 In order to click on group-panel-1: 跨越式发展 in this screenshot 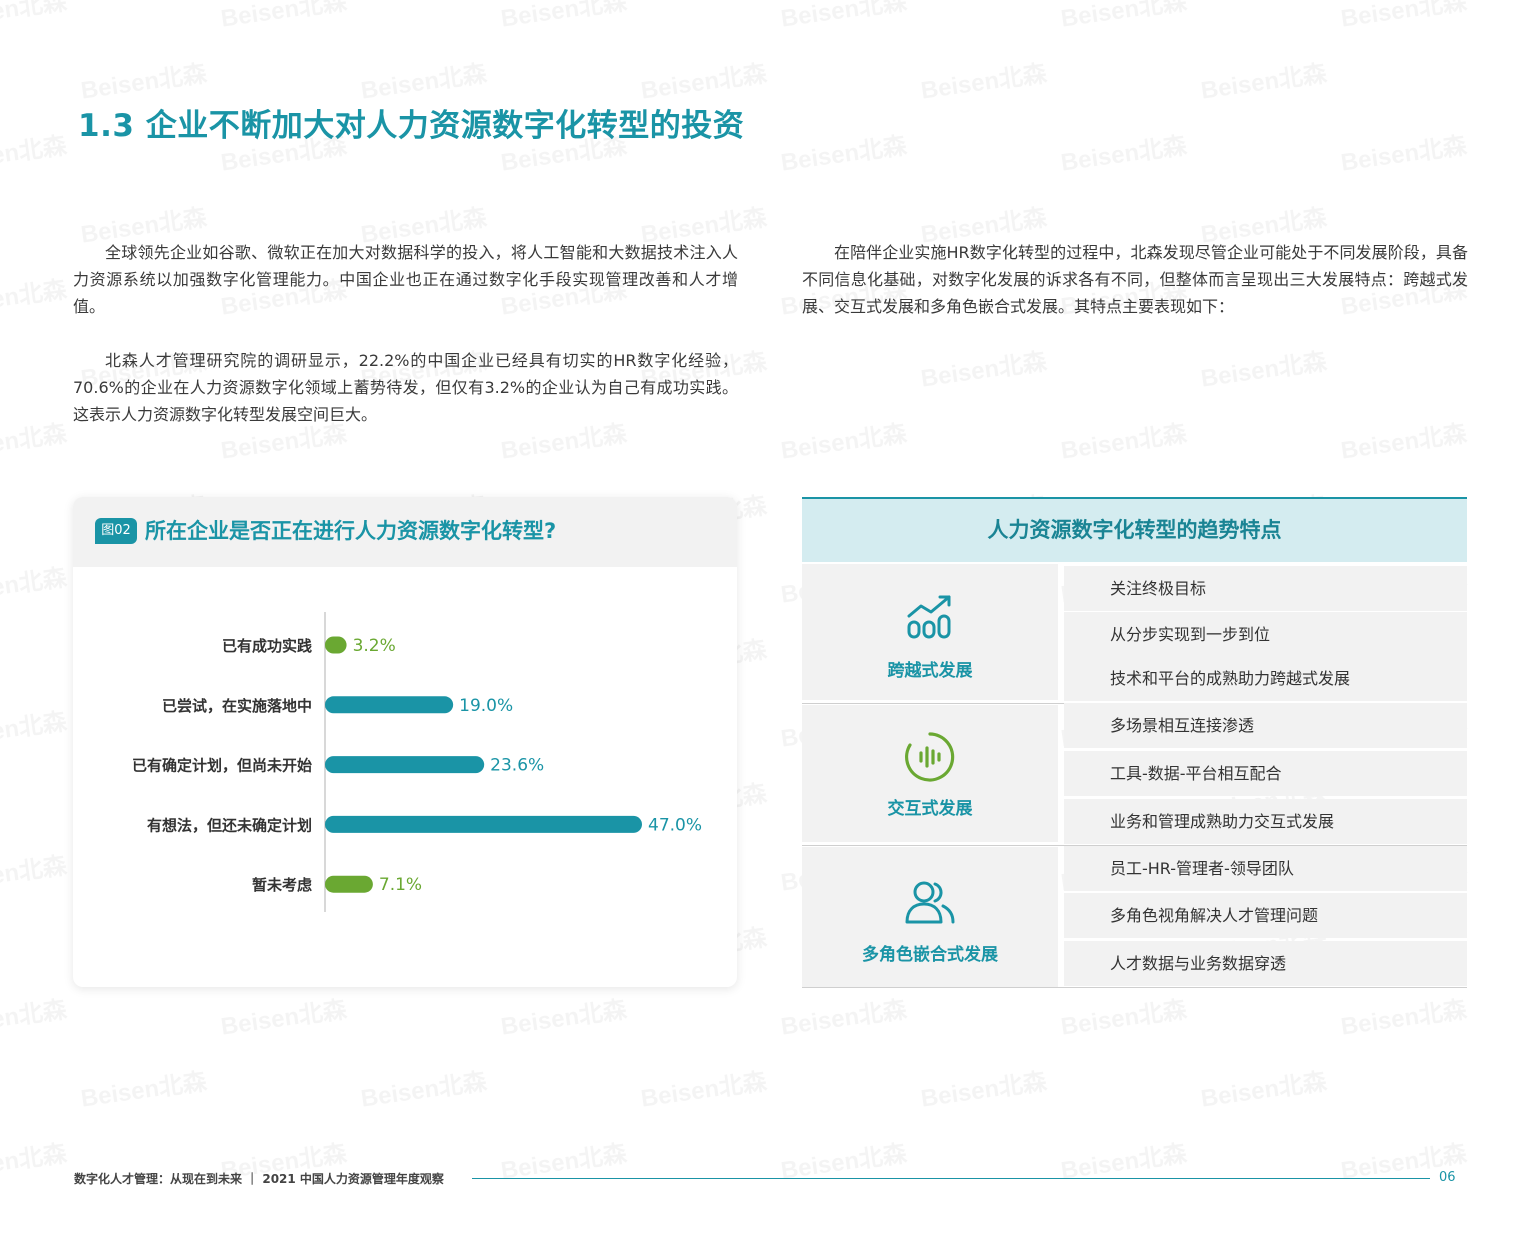, I will do `click(930, 632)`.